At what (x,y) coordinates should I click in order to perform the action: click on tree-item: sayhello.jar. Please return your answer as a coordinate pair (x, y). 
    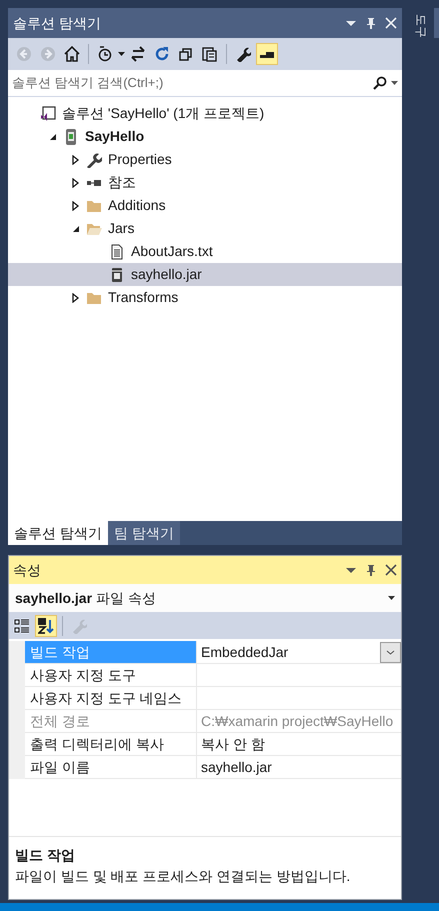
    Looking at the image, I should click on (205, 274).